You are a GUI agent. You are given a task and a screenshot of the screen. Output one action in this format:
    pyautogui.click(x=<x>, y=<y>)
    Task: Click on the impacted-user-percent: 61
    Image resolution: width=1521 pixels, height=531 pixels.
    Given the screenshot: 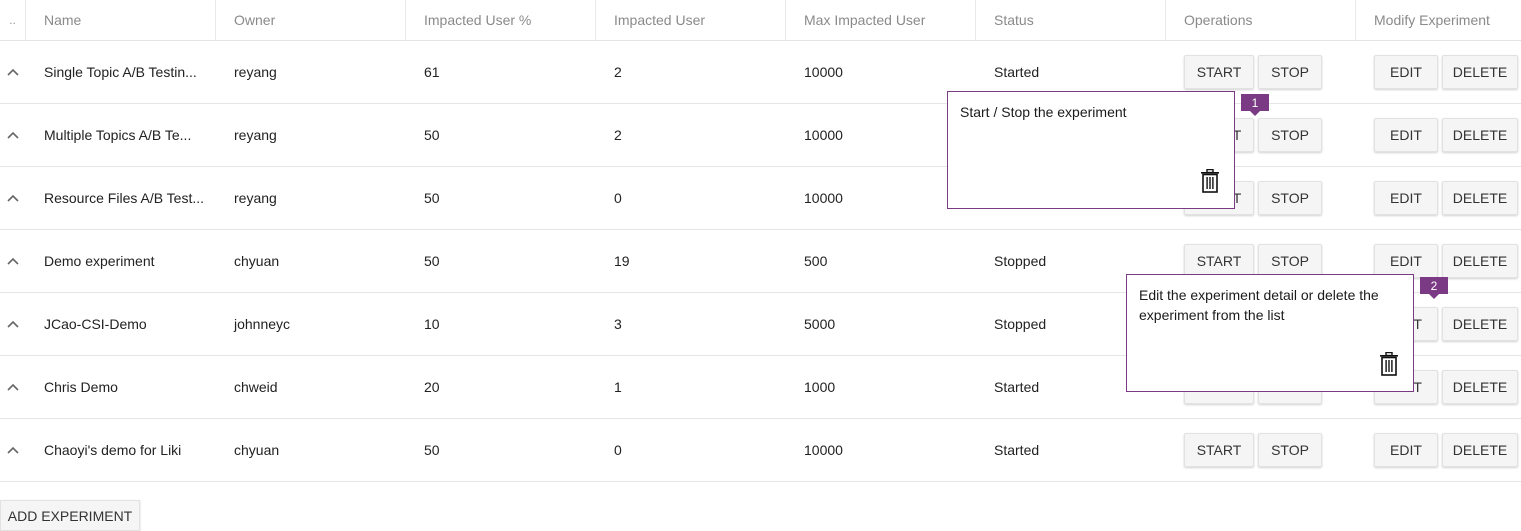 What is the action you would take?
    pyautogui.click(x=432, y=72)
    